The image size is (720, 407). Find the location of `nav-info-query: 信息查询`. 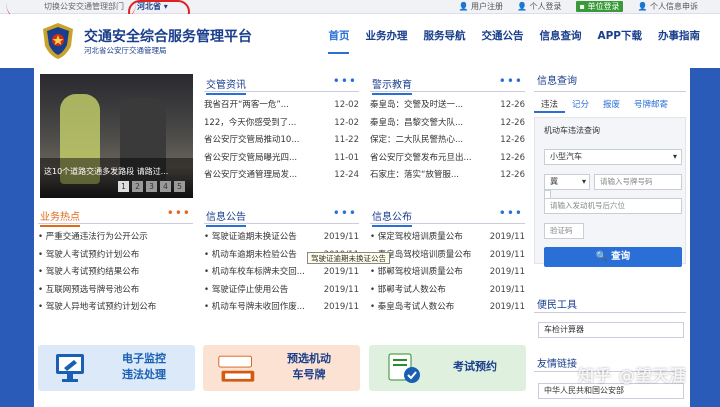

nav-info-query: 信息查询 is located at coordinates (560, 41).